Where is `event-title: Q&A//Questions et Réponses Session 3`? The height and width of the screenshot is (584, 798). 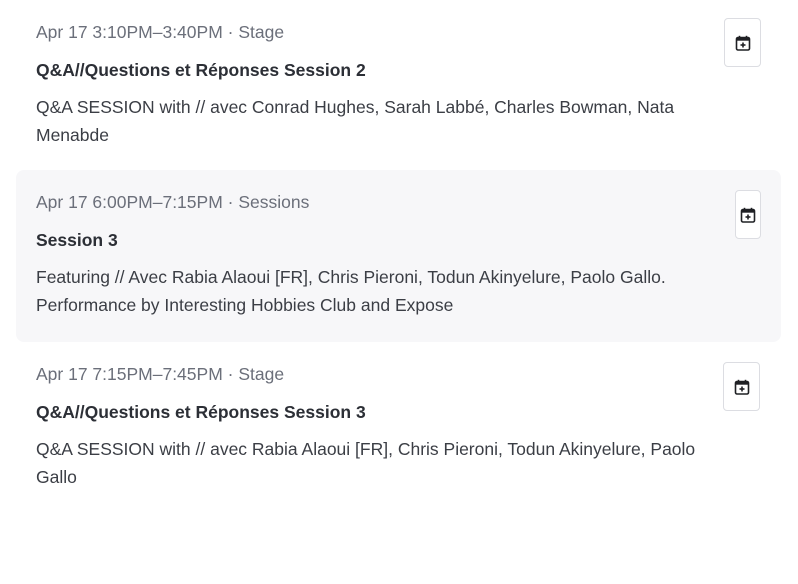
event-title: Q&A//Questions et Réponses Session 3 is located at coordinates (201, 412).